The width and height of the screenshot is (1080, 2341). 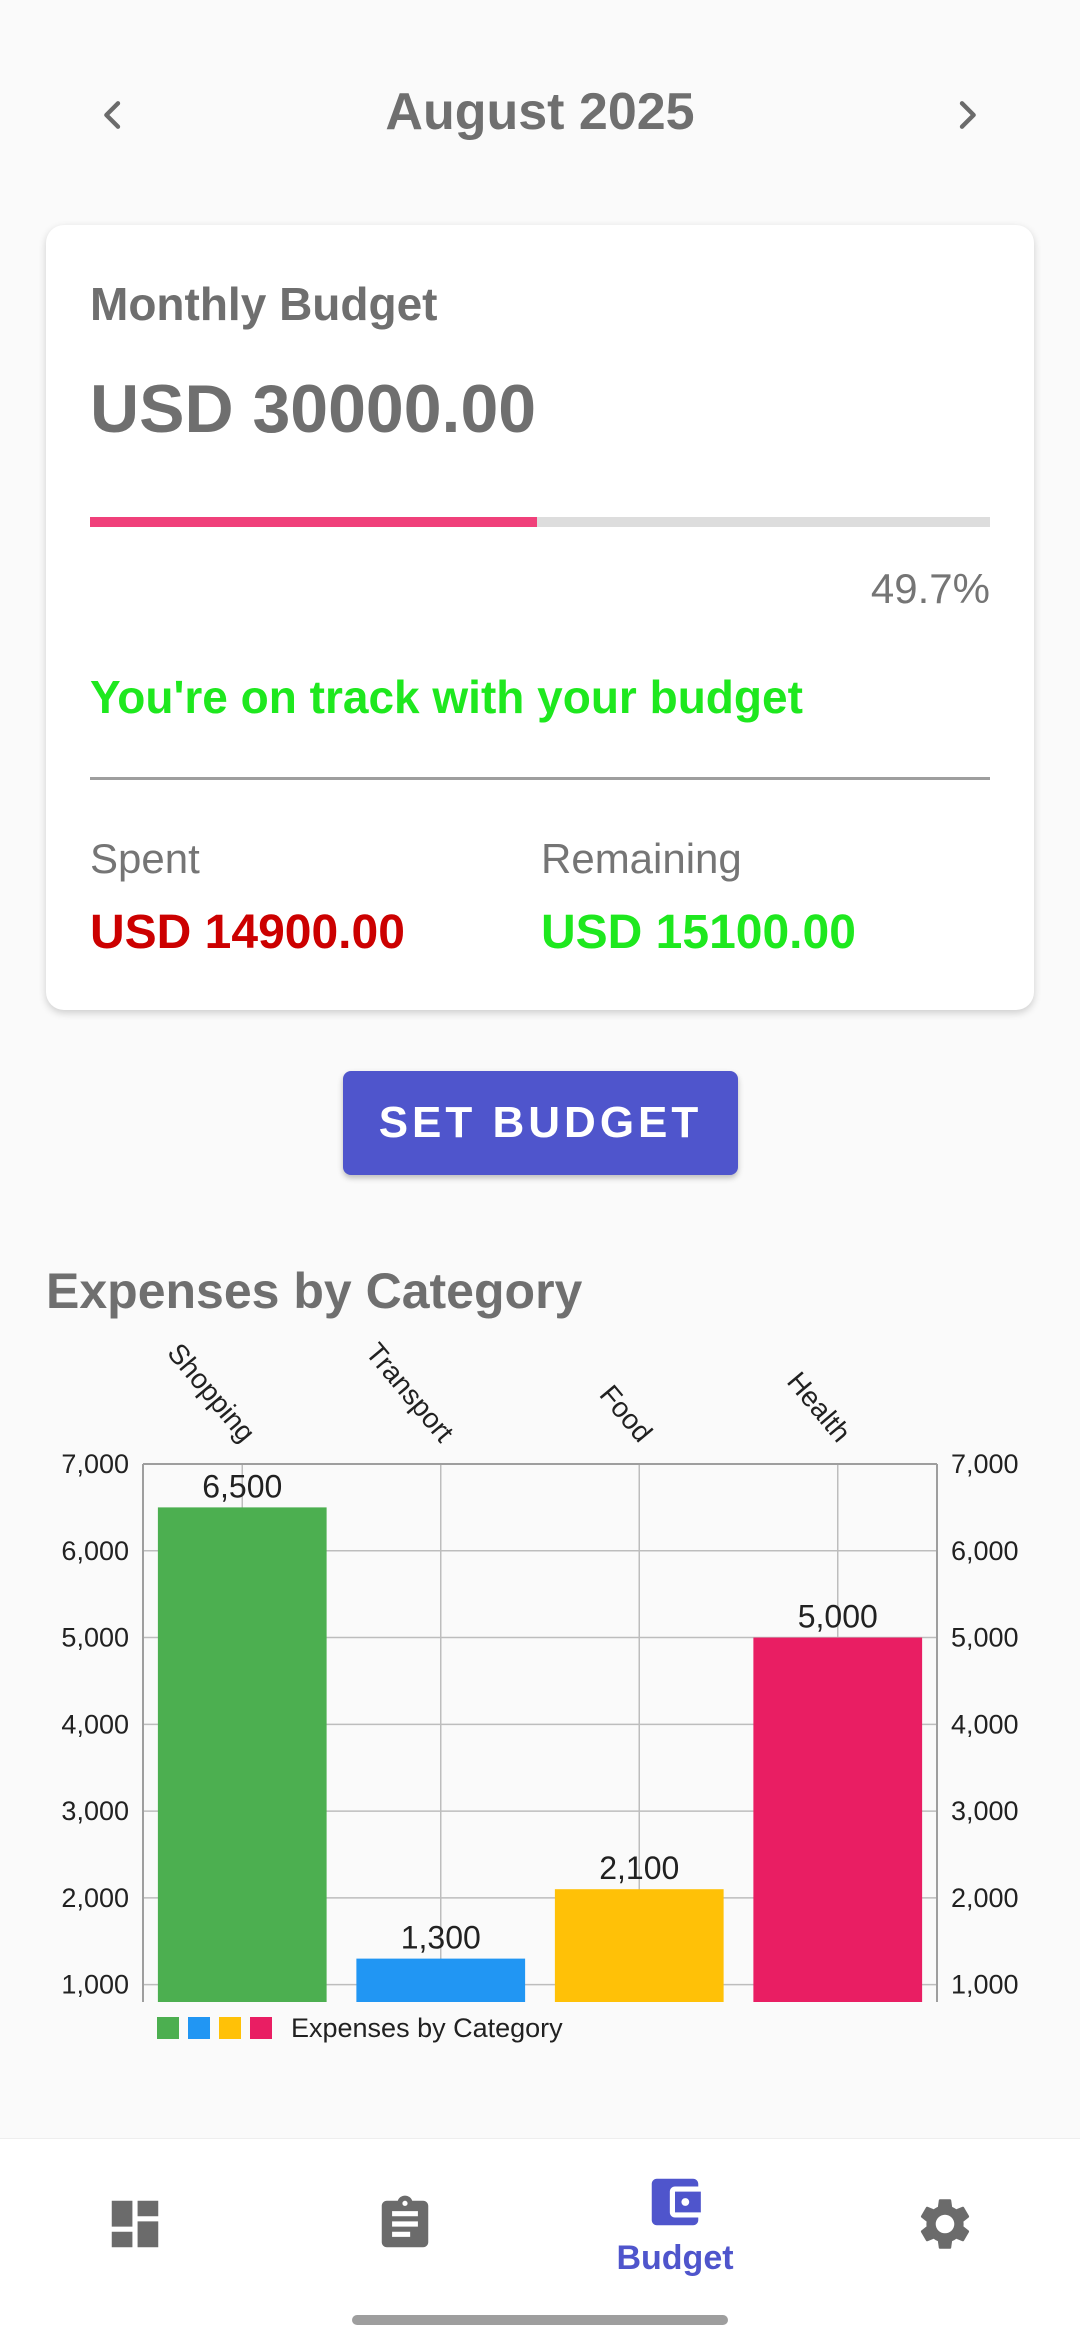 What do you see at coordinates (838, 1617) in the screenshot?
I see `data-label: 5,000` at bounding box center [838, 1617].